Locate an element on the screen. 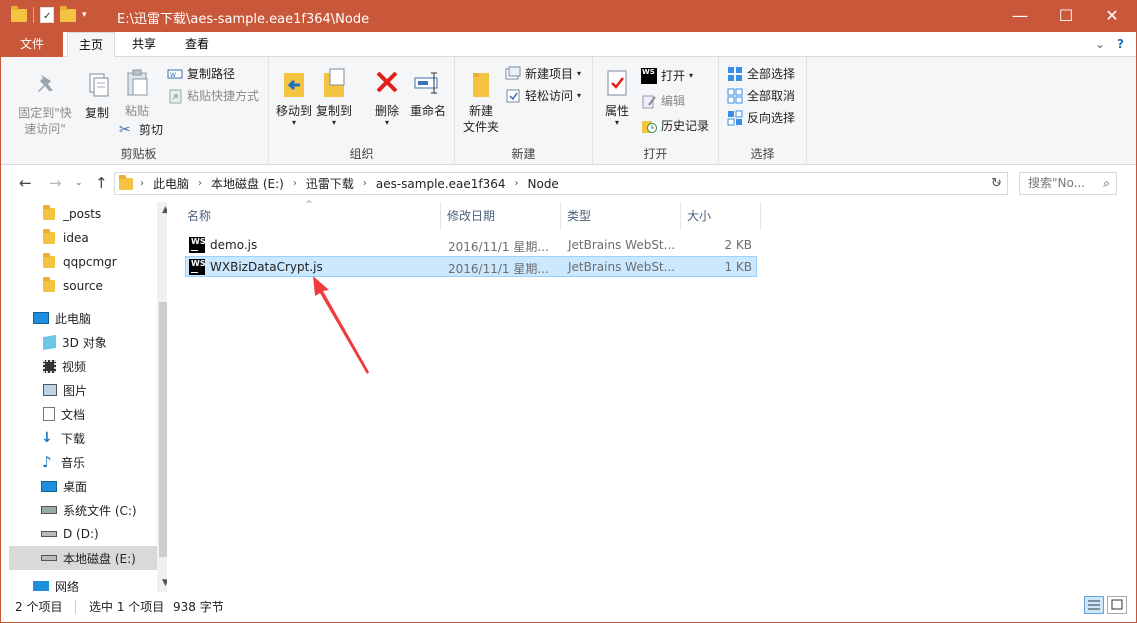  nav-item-music: ♪ 音乐 is located at coordinates (79, 462).